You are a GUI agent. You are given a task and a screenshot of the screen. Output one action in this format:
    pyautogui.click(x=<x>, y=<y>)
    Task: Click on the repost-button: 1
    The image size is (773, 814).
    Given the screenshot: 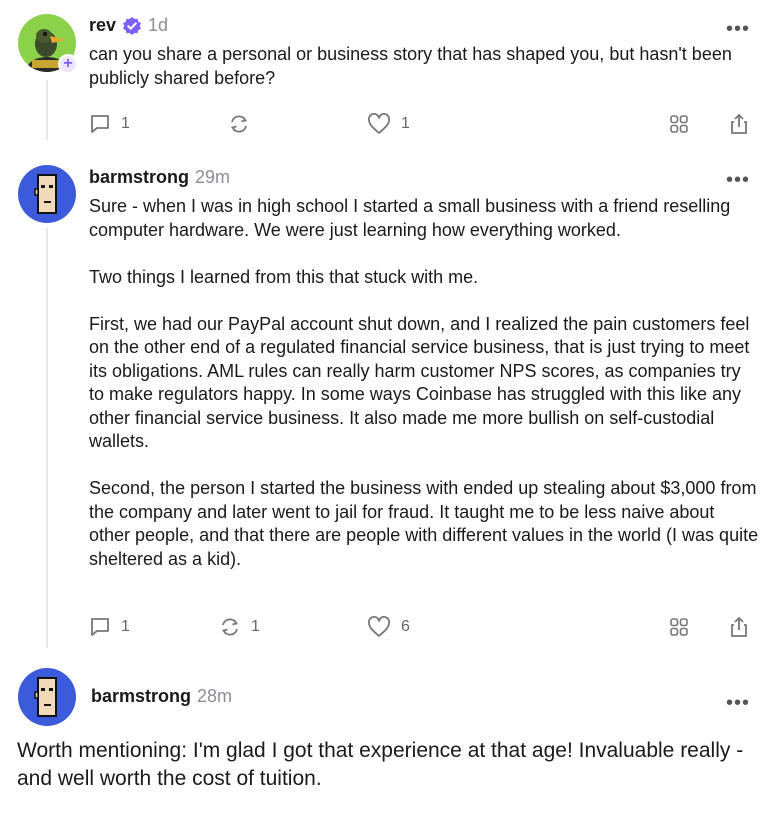 What is the action you would take?
    pyautogui.click(x=239, y=627)
    